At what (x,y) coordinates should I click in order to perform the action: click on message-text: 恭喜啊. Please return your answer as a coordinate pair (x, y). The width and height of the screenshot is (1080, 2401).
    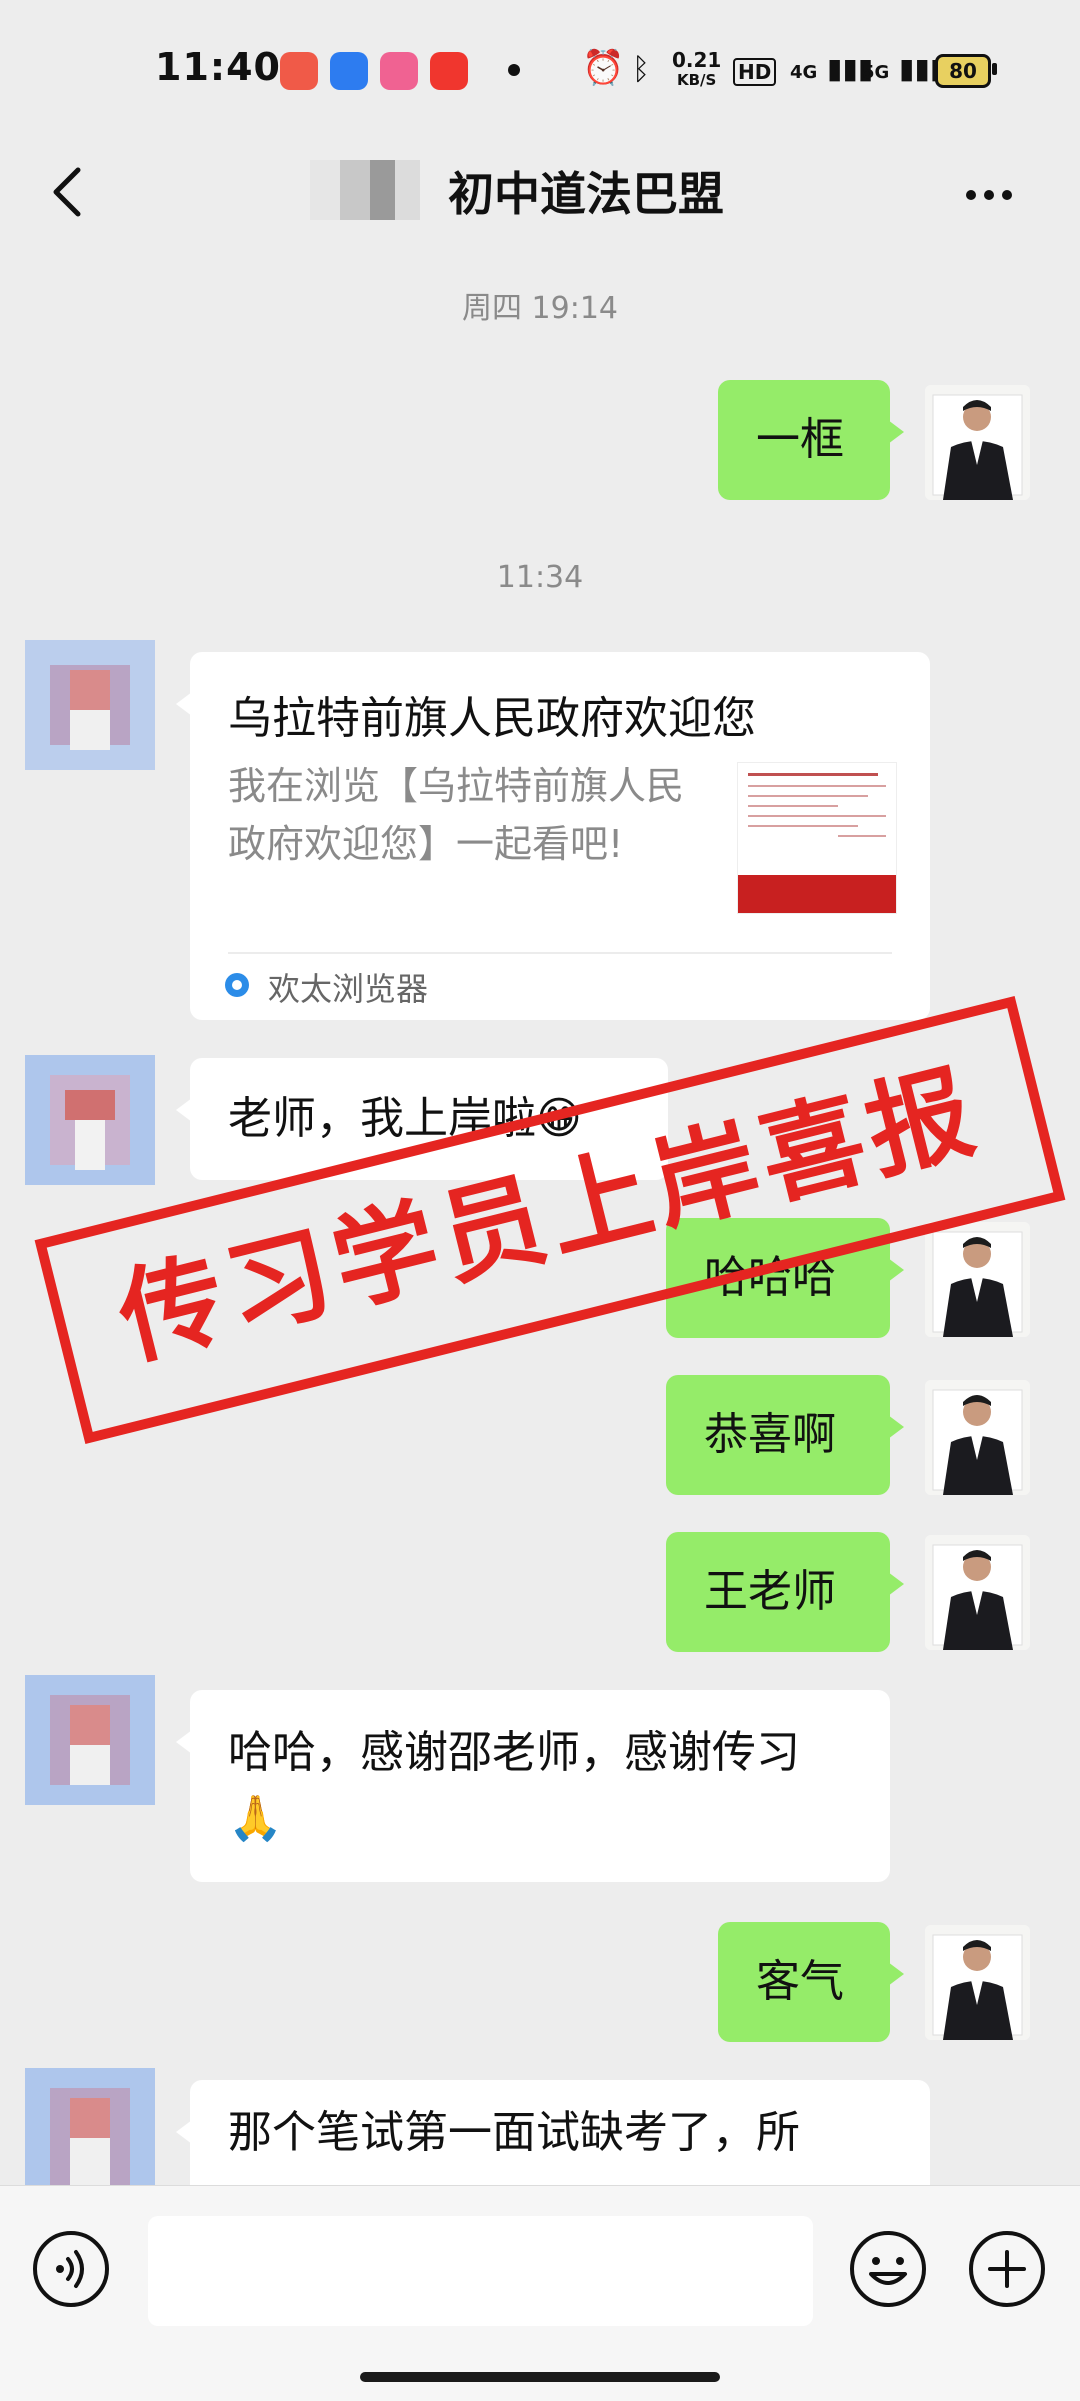
    Looking at the image, I should click on (770, 1434).